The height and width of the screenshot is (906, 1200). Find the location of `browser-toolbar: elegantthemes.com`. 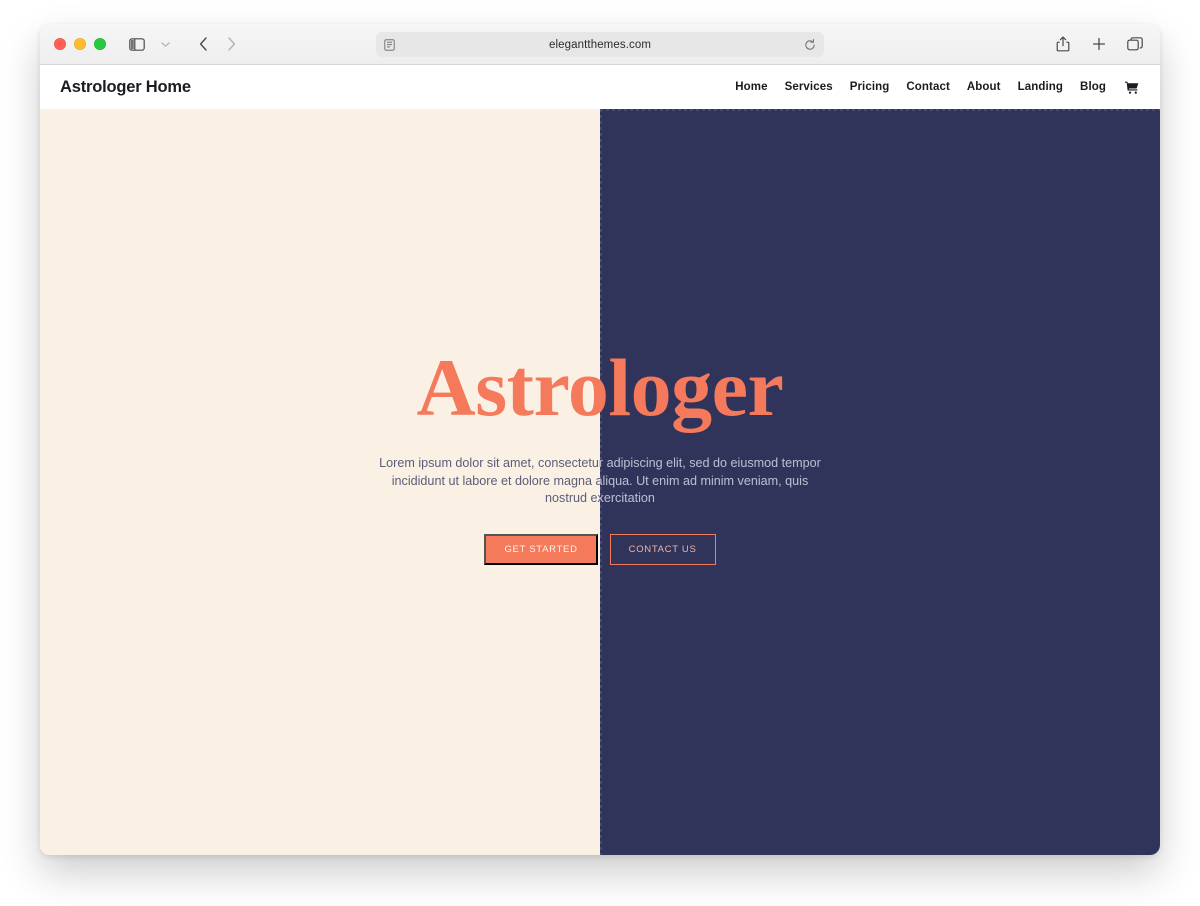

browser-toolbar: elegantthemes.com is located at coordinates (600, 44).